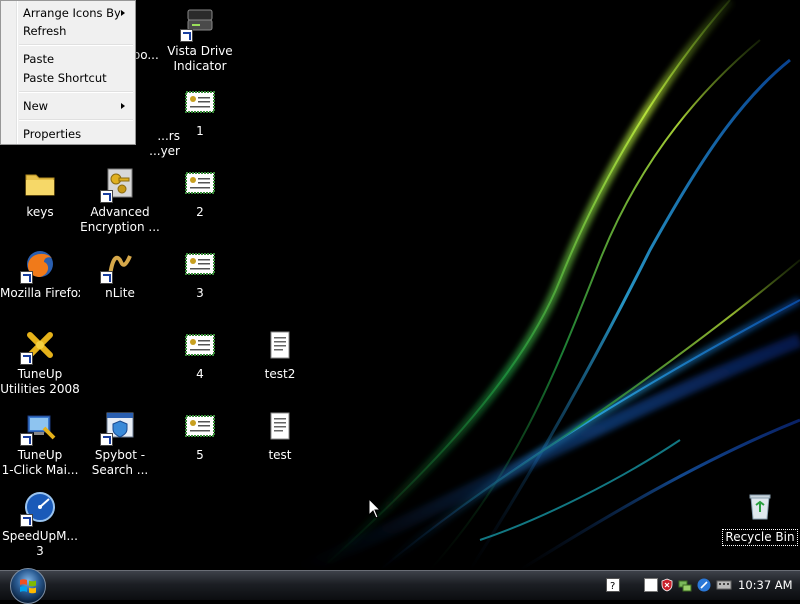  I want to click on desktop-icon-keys: keys, so click(40, 201).